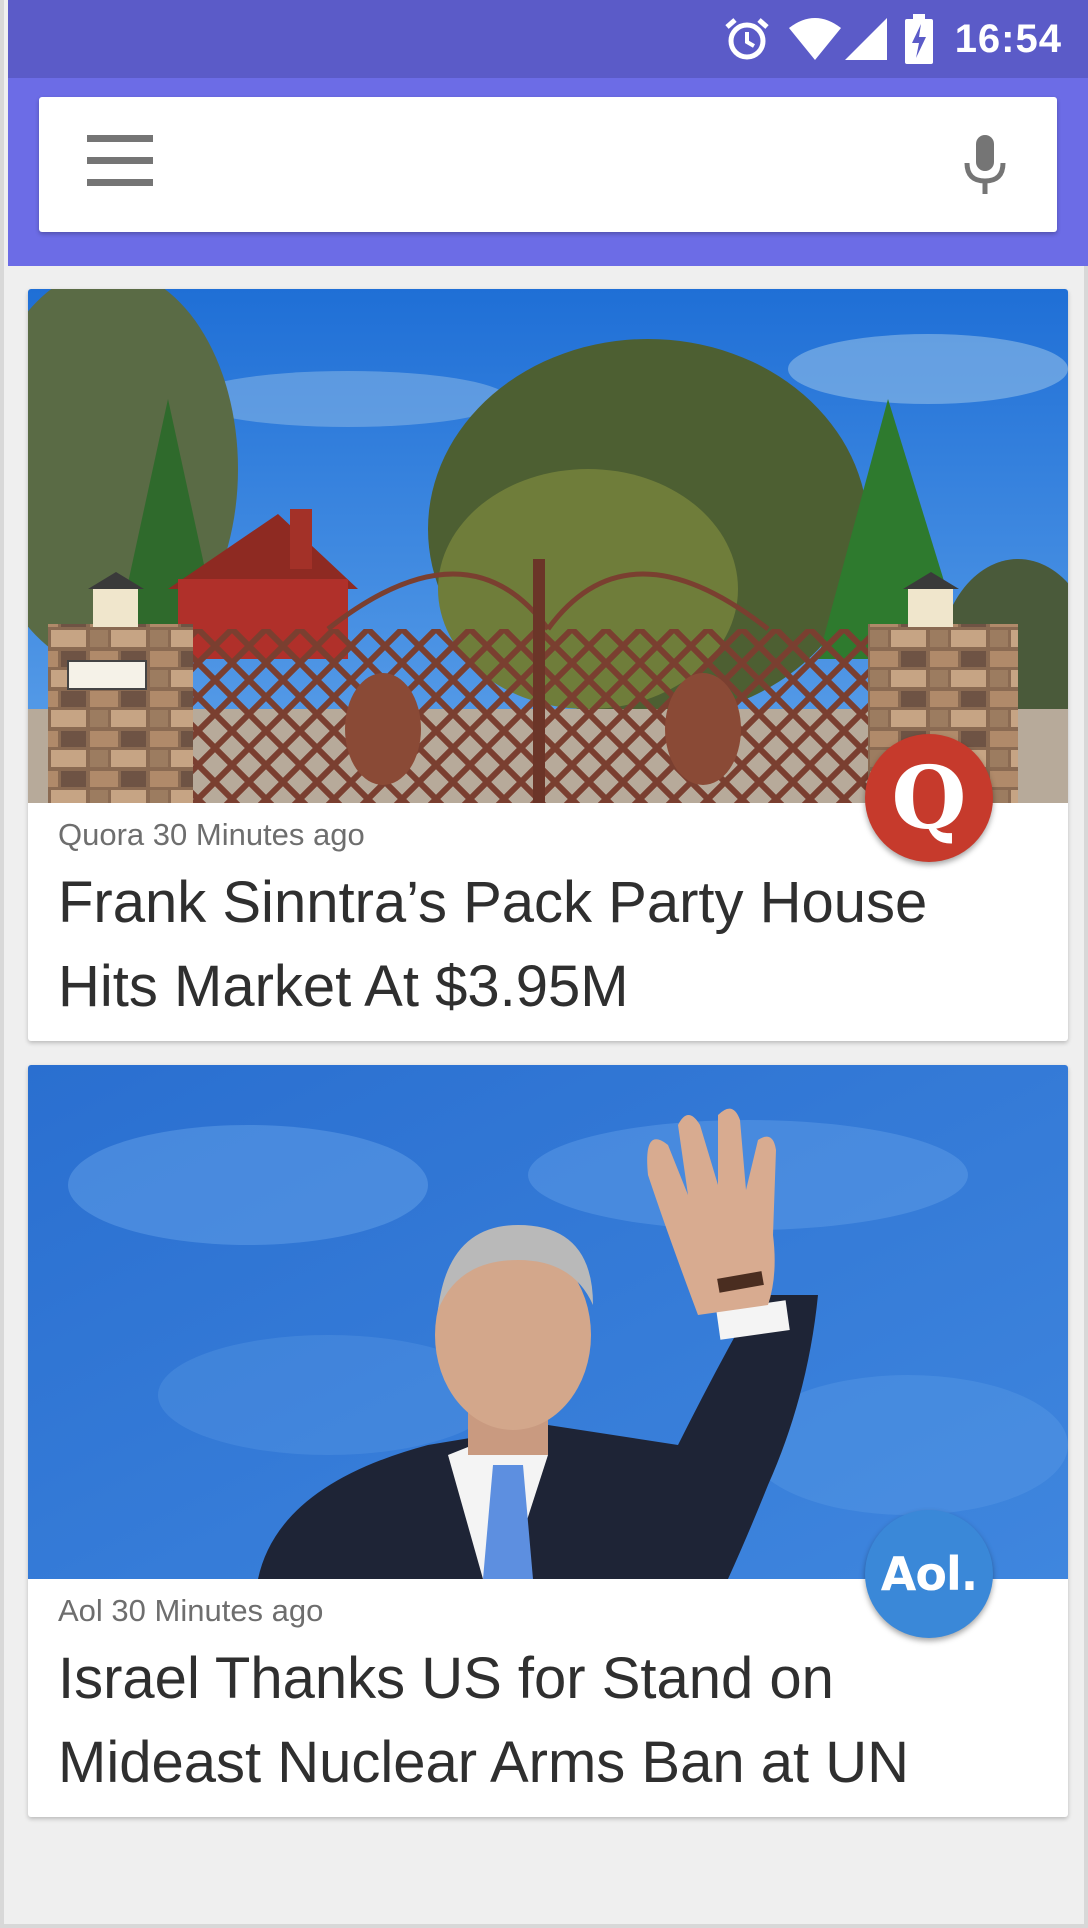 This screenshot has height=1928, width=1088. I want to click on app-bar, so click(548, 172).